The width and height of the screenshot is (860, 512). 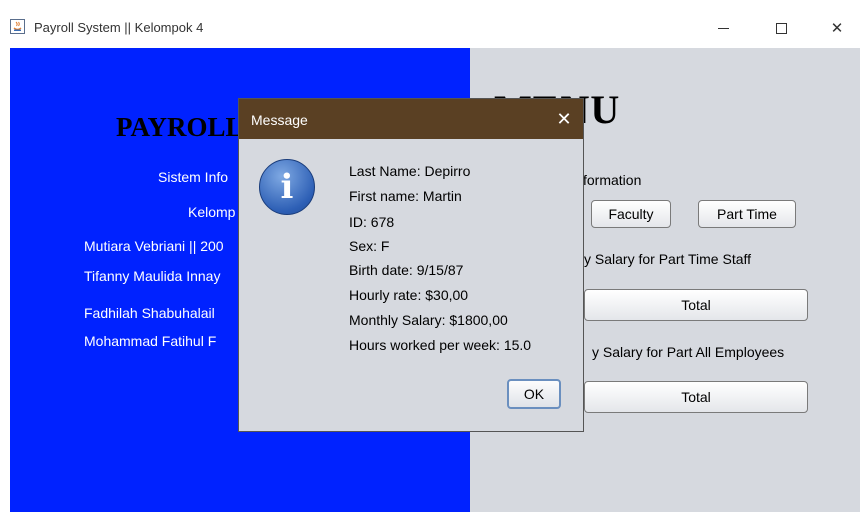 I want to click on total-part-time-button: Total, so click(x=696, y=305).